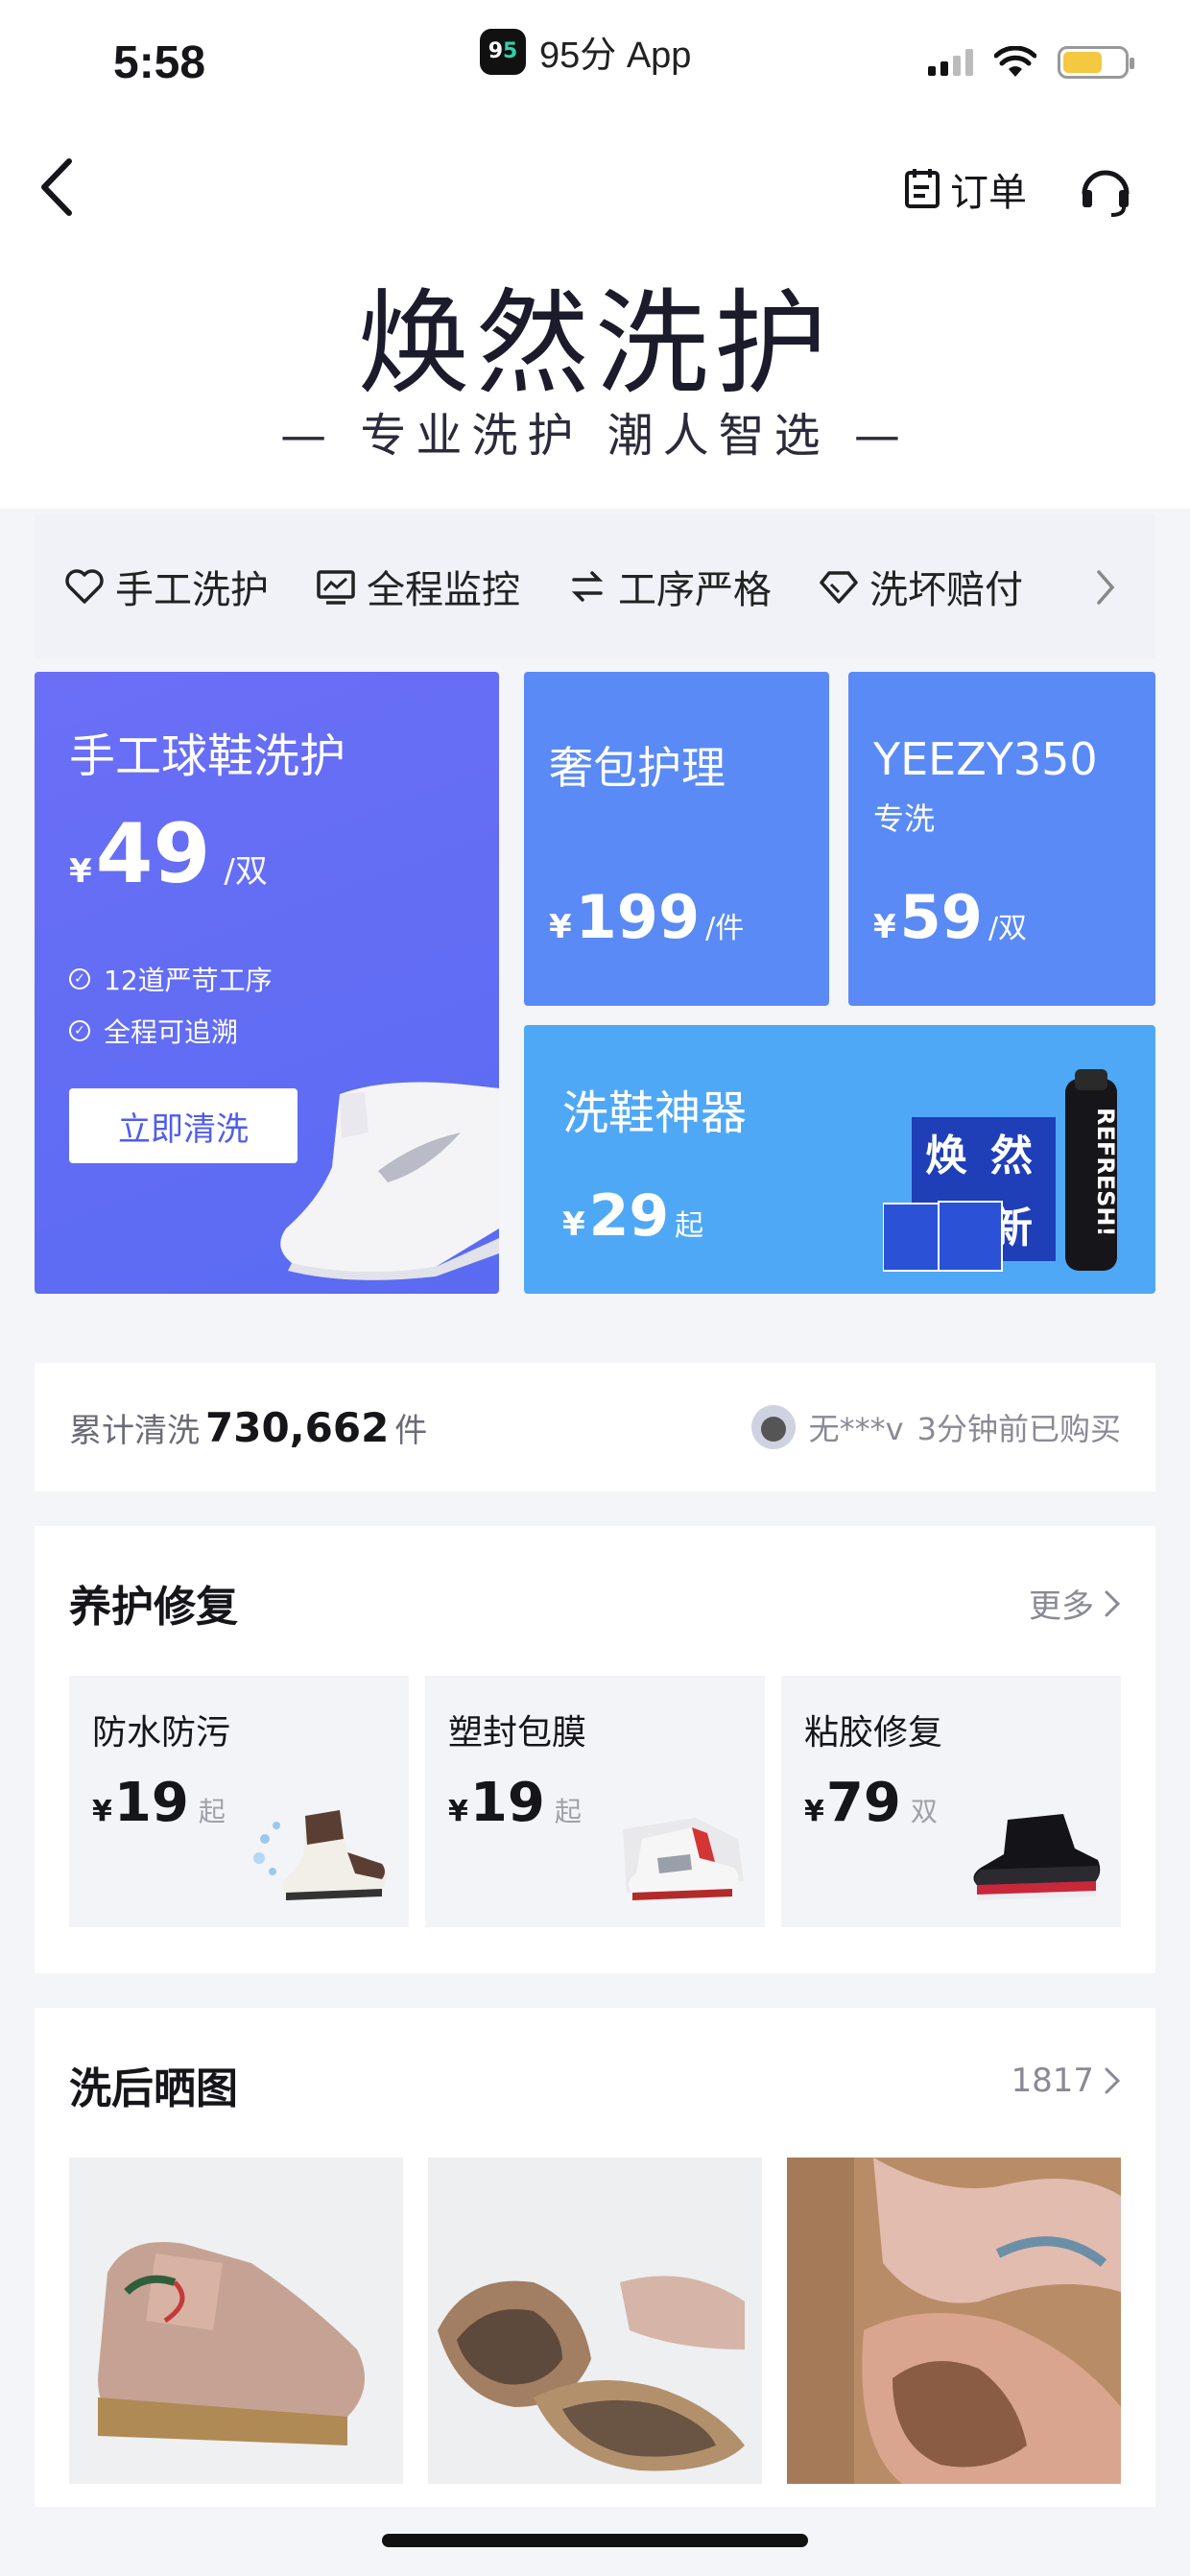 This screenshot has width=1190, height=2576. I want to click on status-right, so click(1031, 62).